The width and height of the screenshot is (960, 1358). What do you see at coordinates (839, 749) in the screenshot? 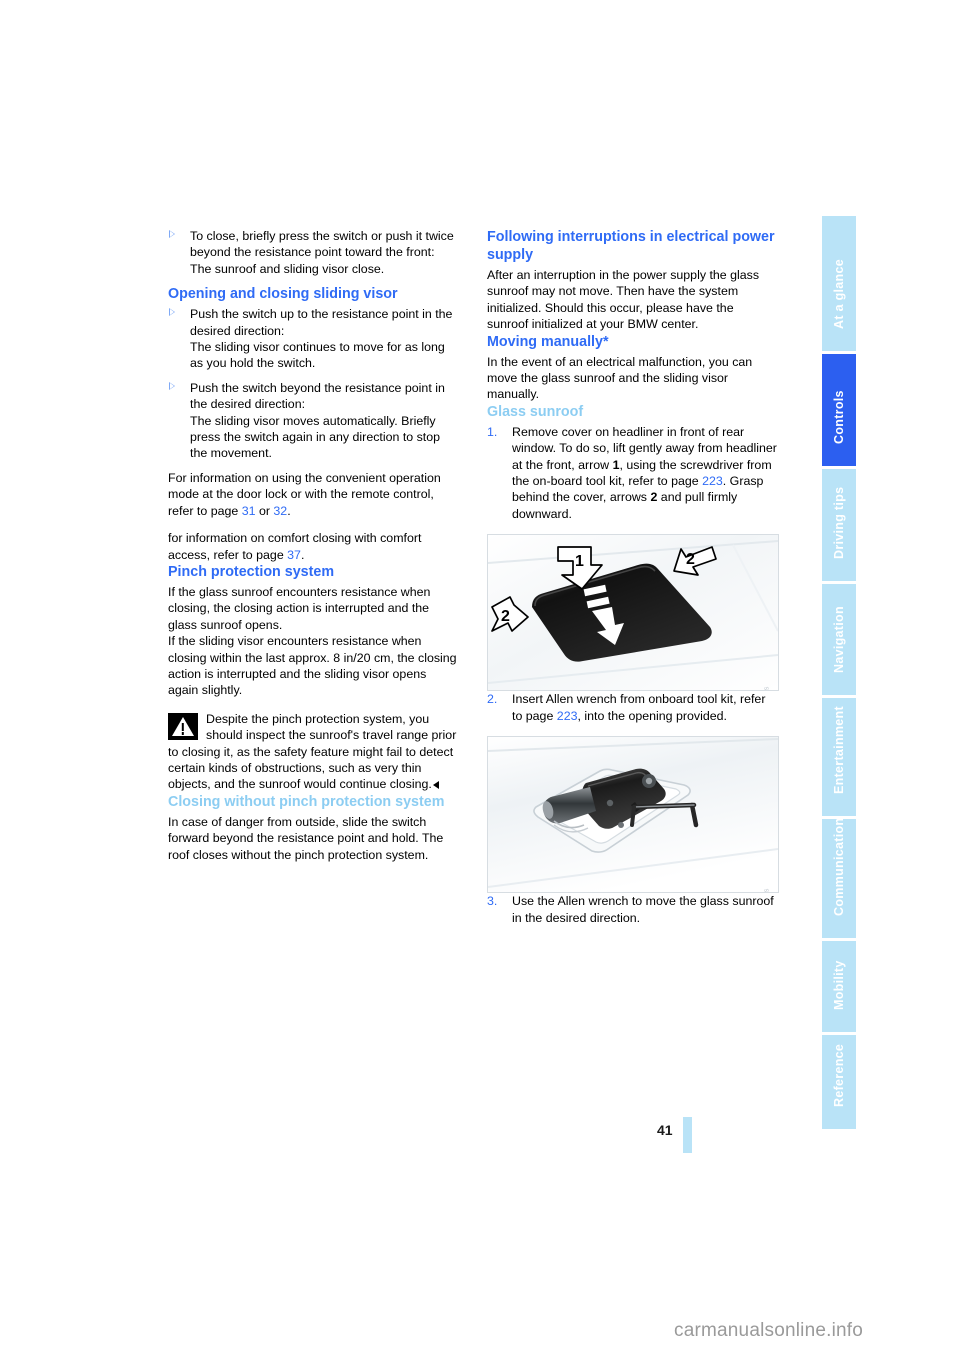
I see `section-tab-label: Entertainment` at bounding box center [839, 749].